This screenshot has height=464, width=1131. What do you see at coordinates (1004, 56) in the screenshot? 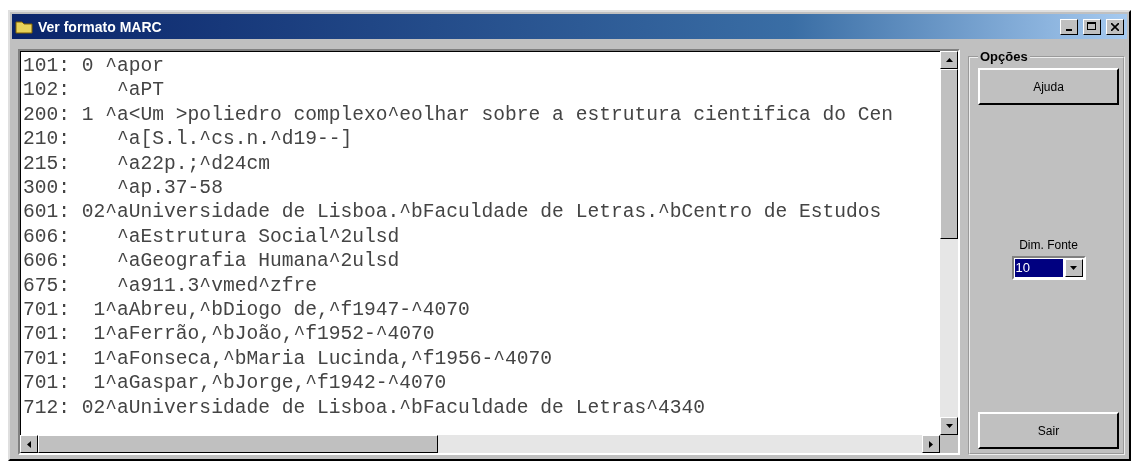
I see `group-title: Opções` at bounding box center [1004, 56].